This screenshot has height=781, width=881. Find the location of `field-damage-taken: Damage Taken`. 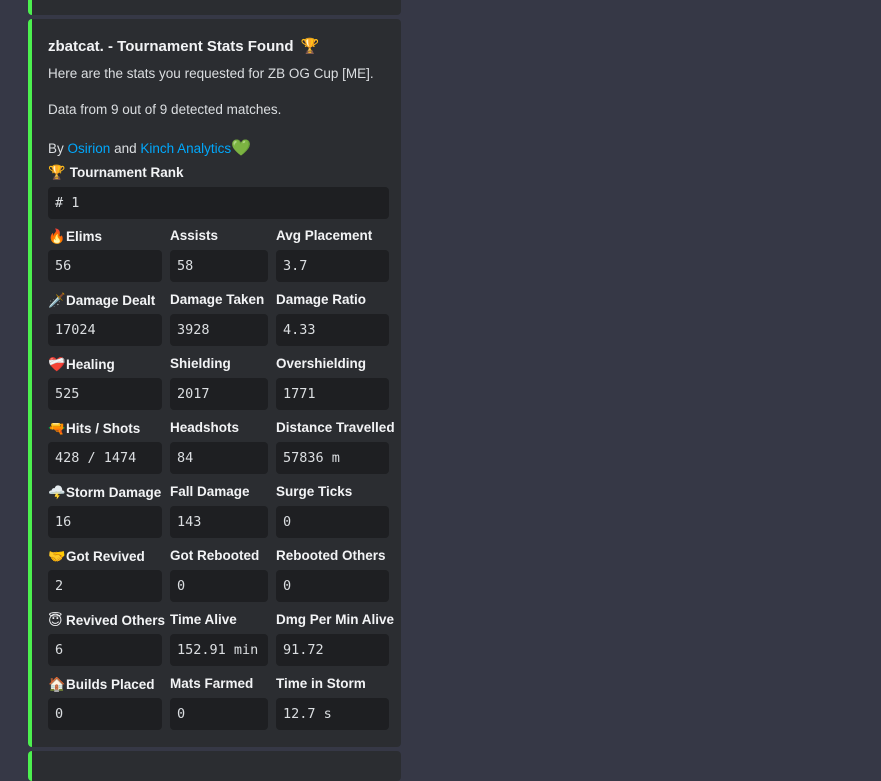

field-damage-taken: Damage Taken is located at coordinates (217, 300).